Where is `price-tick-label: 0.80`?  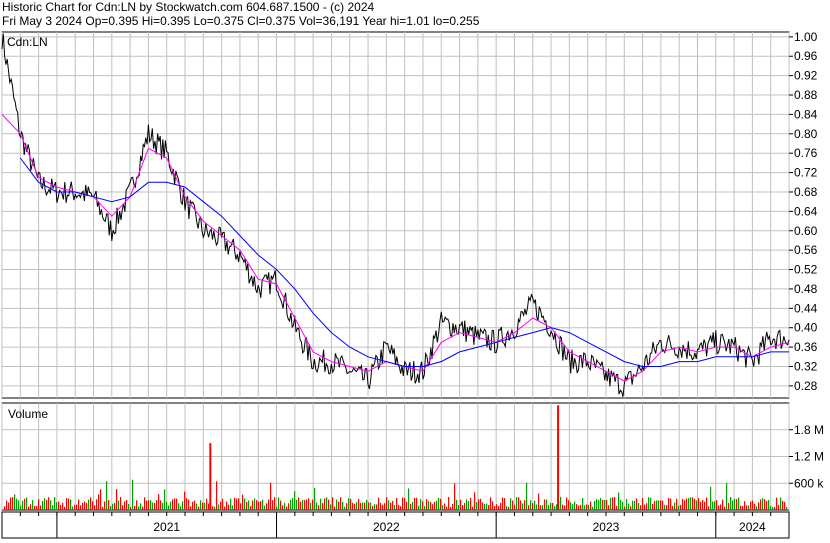
price-tick-label: 0.80 is located at coordinates (806, 134).